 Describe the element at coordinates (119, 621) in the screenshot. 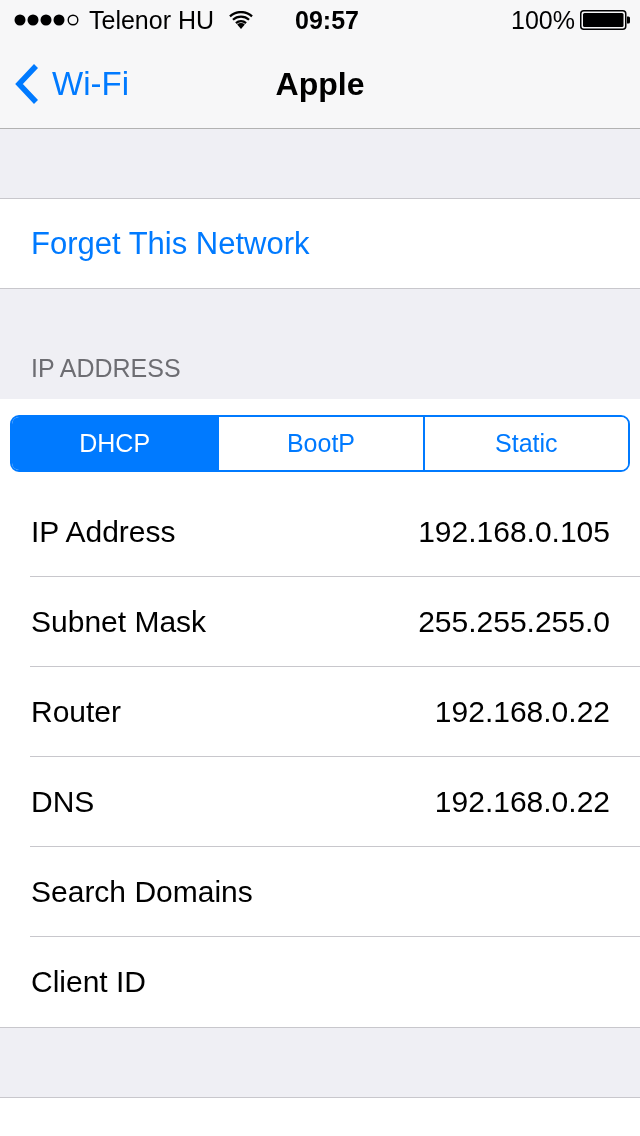

I see `row-label: Subnet Mask` at that location.